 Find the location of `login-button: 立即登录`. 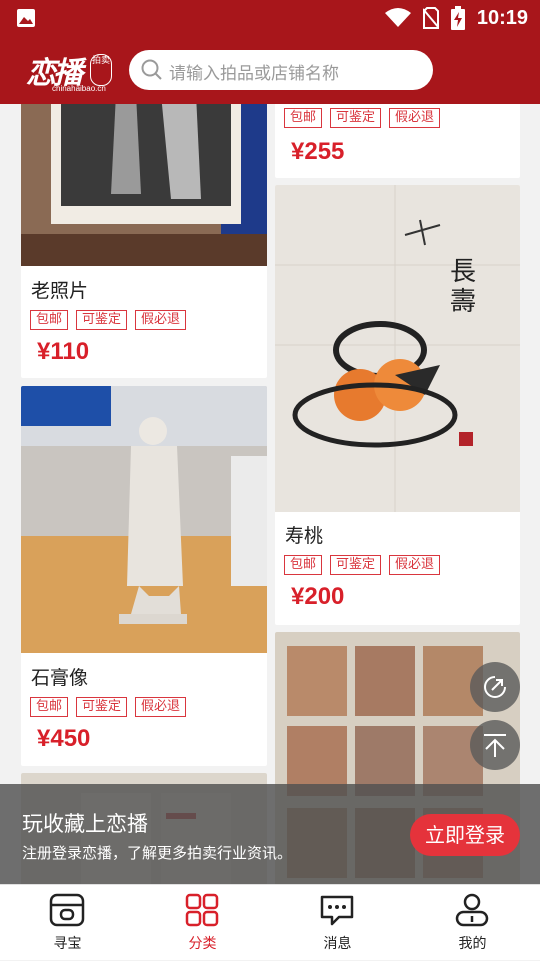

login-button: 立即登录 is located at coordinates (465, 835).